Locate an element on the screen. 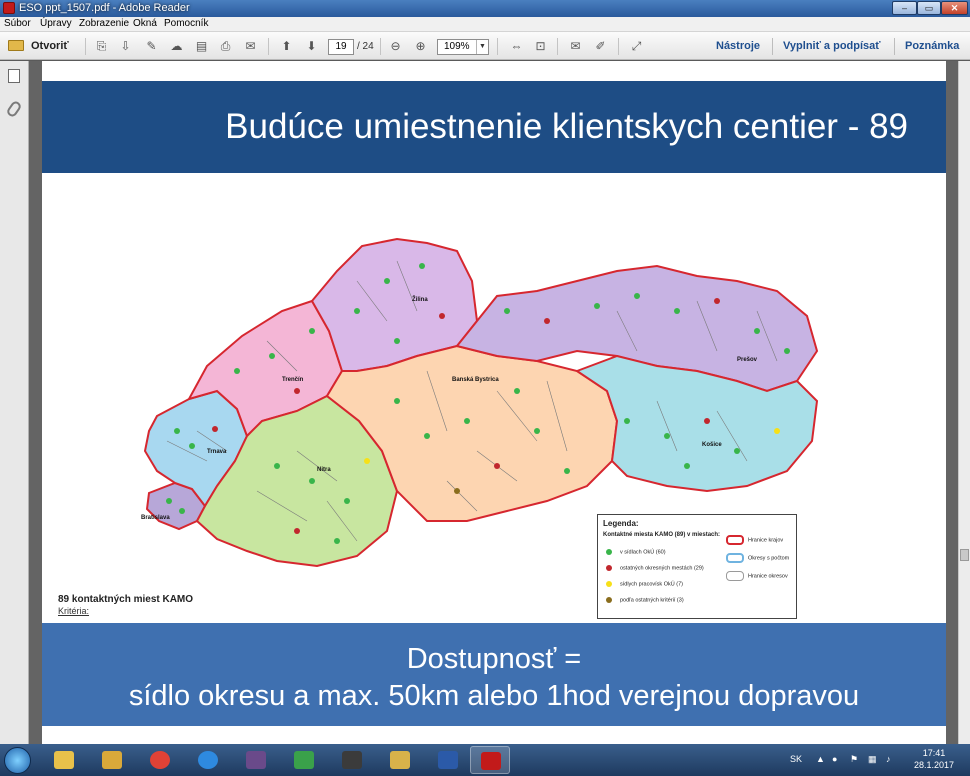 This screenshot has height=776, width=970. task-app-icon is located at coordinates (352, 760).